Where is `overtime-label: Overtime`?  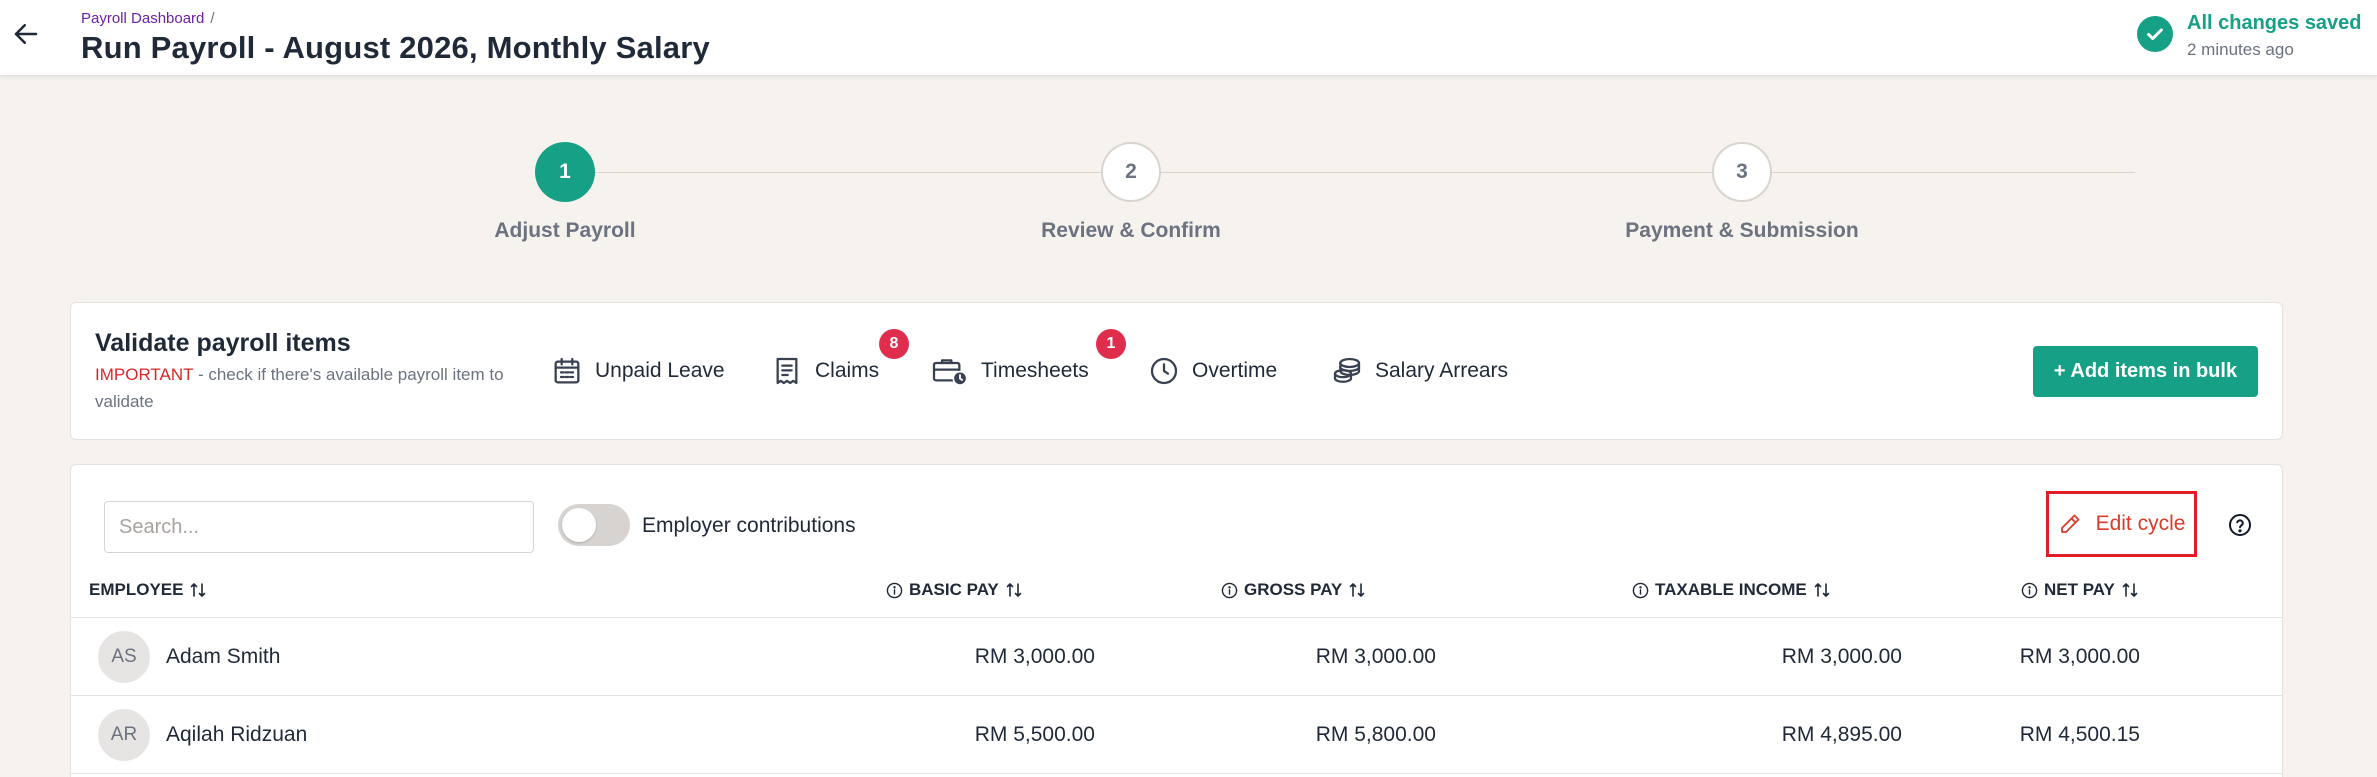 overtime-label: Overtime is located at coordinates (1235, 370).